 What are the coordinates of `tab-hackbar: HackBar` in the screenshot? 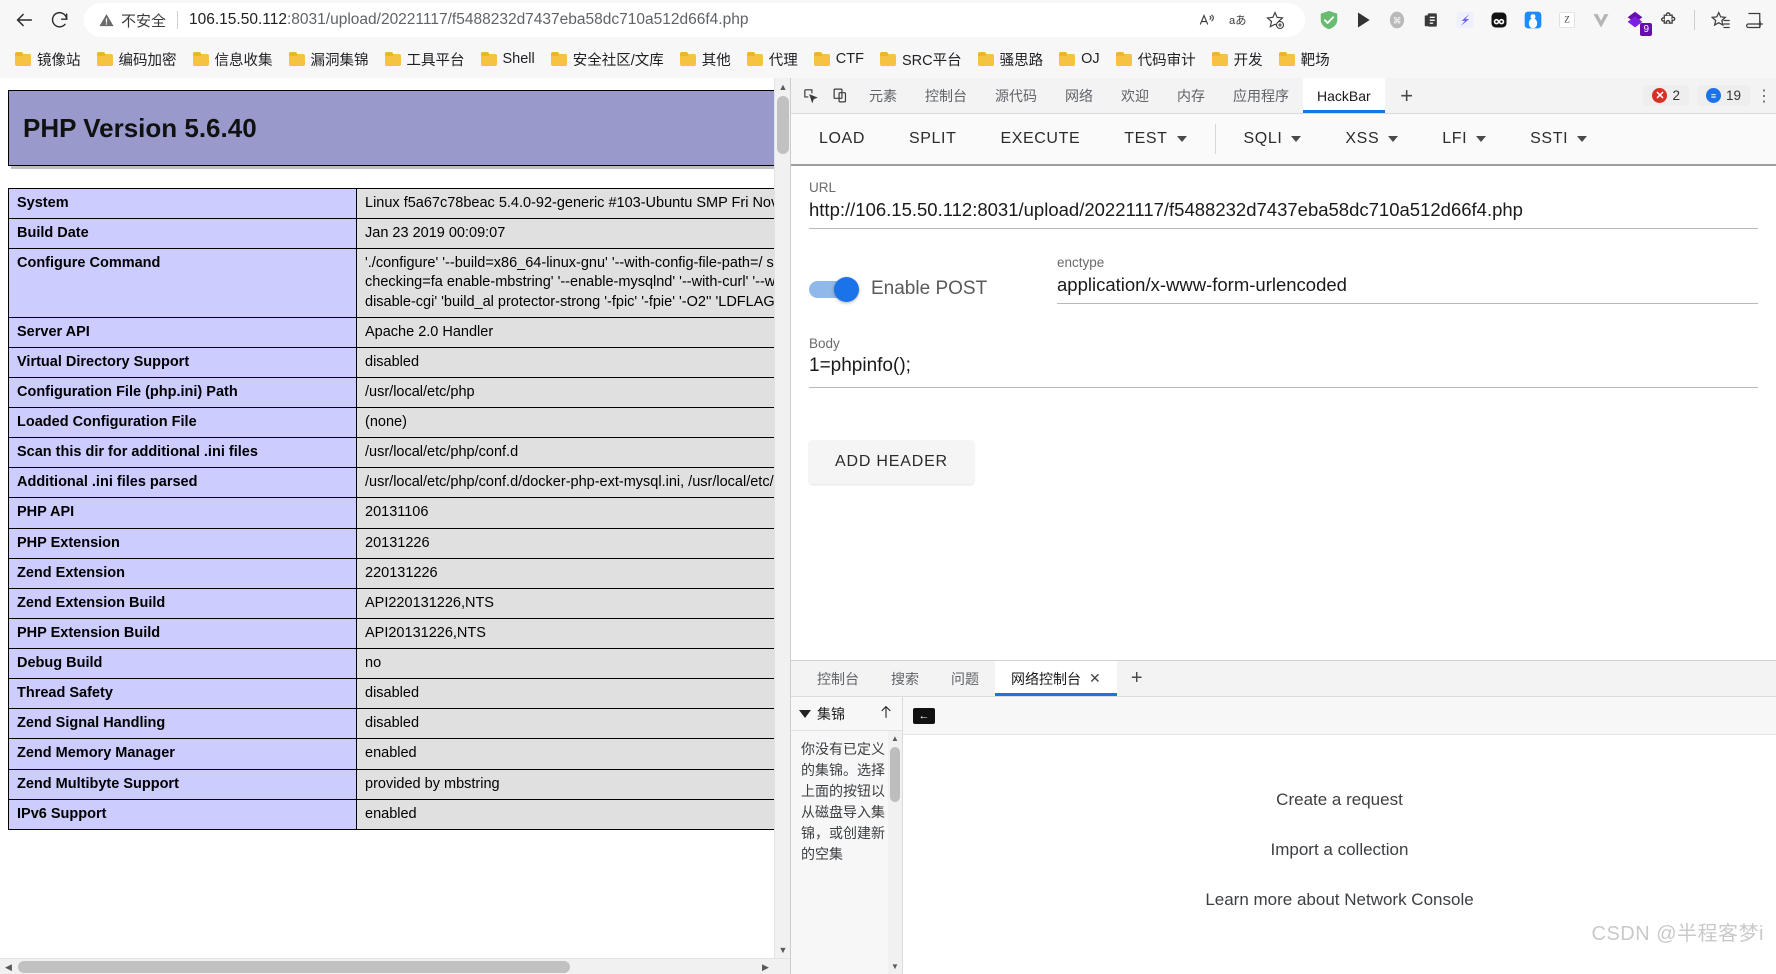 It's located at (1344, 95).